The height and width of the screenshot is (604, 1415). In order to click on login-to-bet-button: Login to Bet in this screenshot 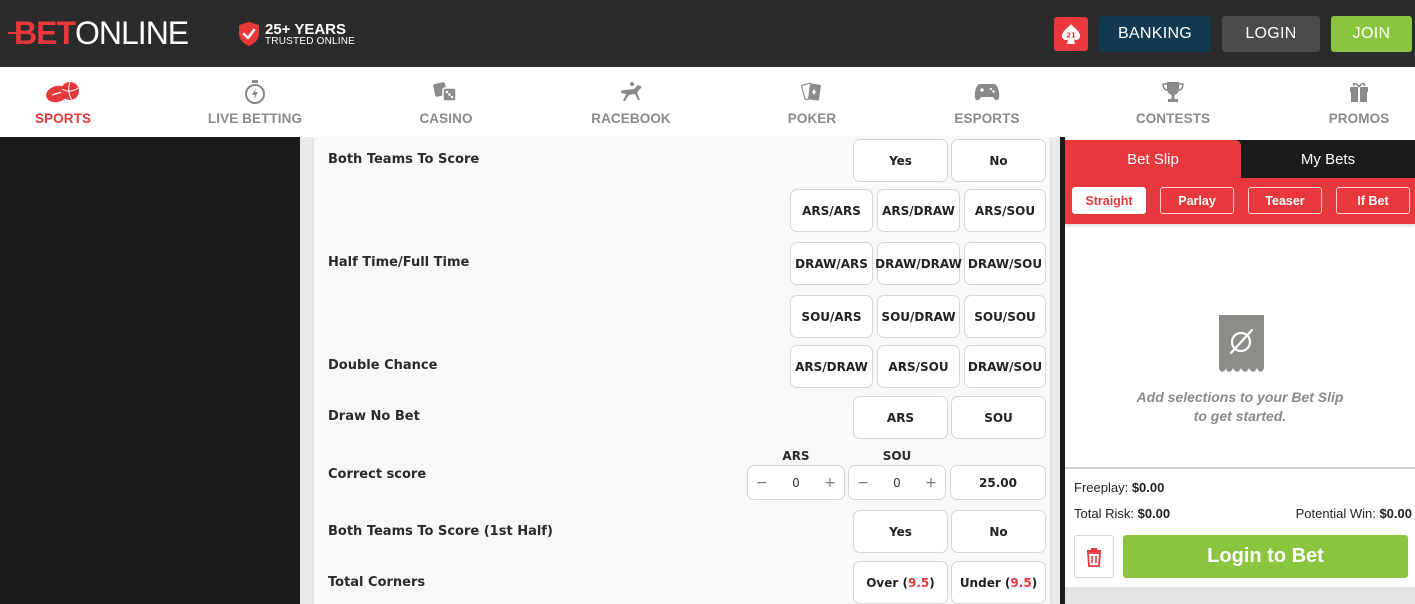, I will do `click(1265, 556)`.